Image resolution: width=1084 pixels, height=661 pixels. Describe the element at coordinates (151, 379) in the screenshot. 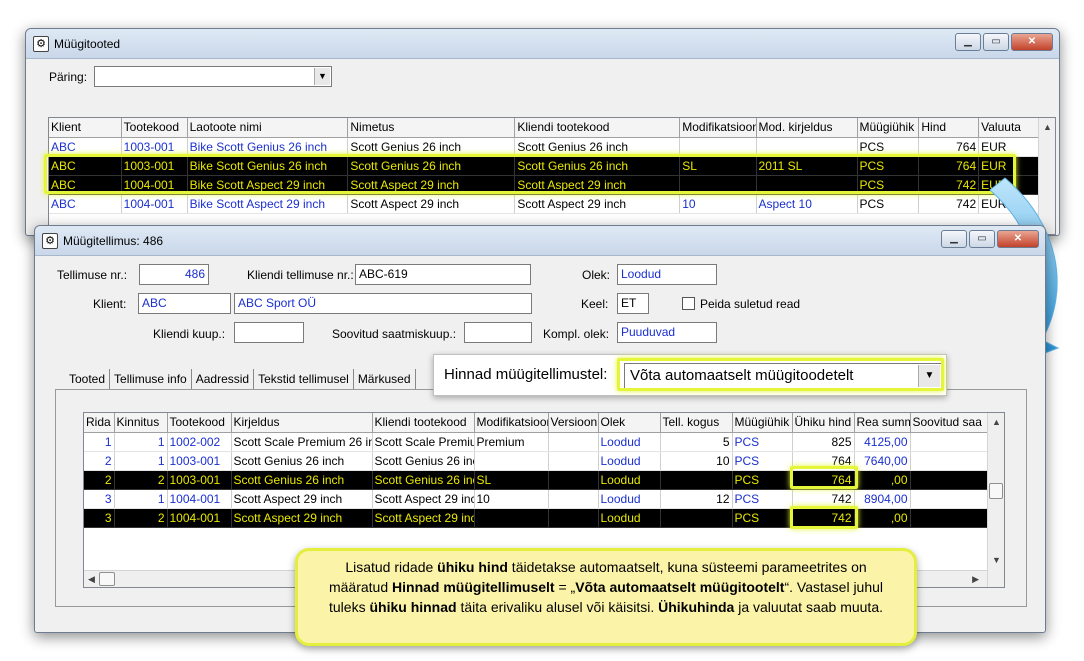

I see `tab-order-info: Tellimuse info` at that location.